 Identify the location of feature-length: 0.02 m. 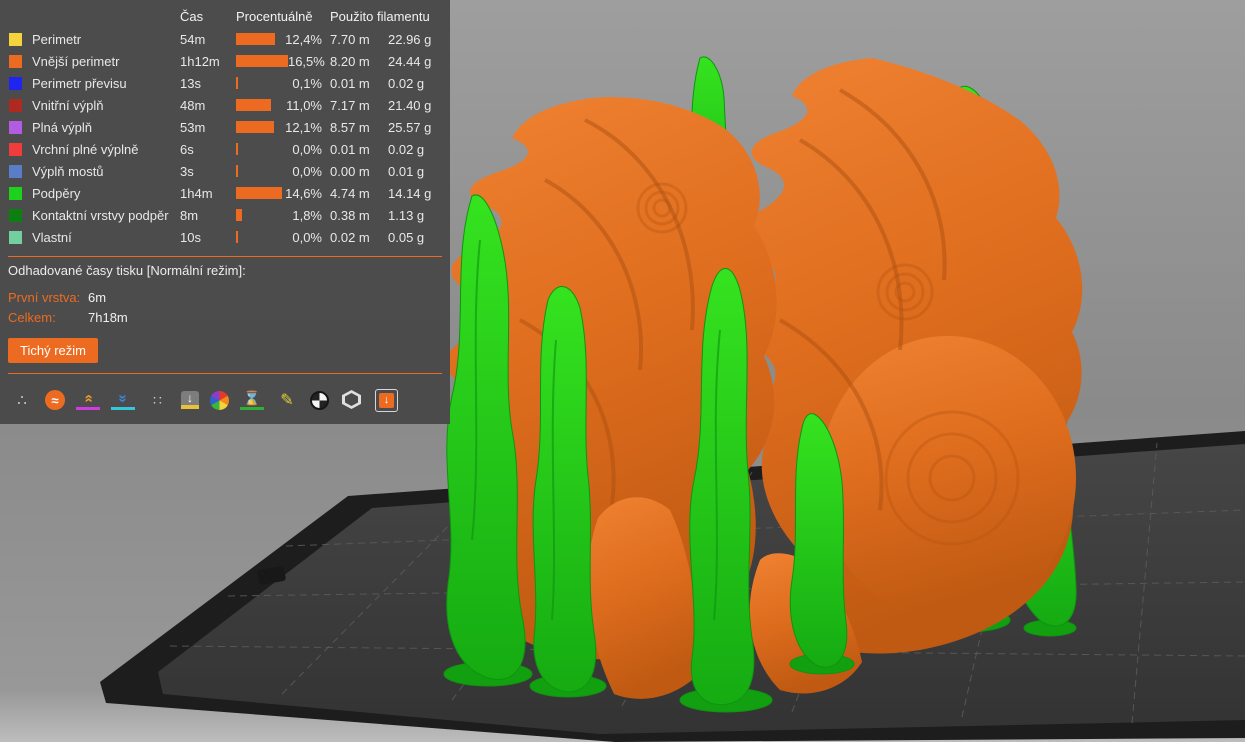
(350, 237).